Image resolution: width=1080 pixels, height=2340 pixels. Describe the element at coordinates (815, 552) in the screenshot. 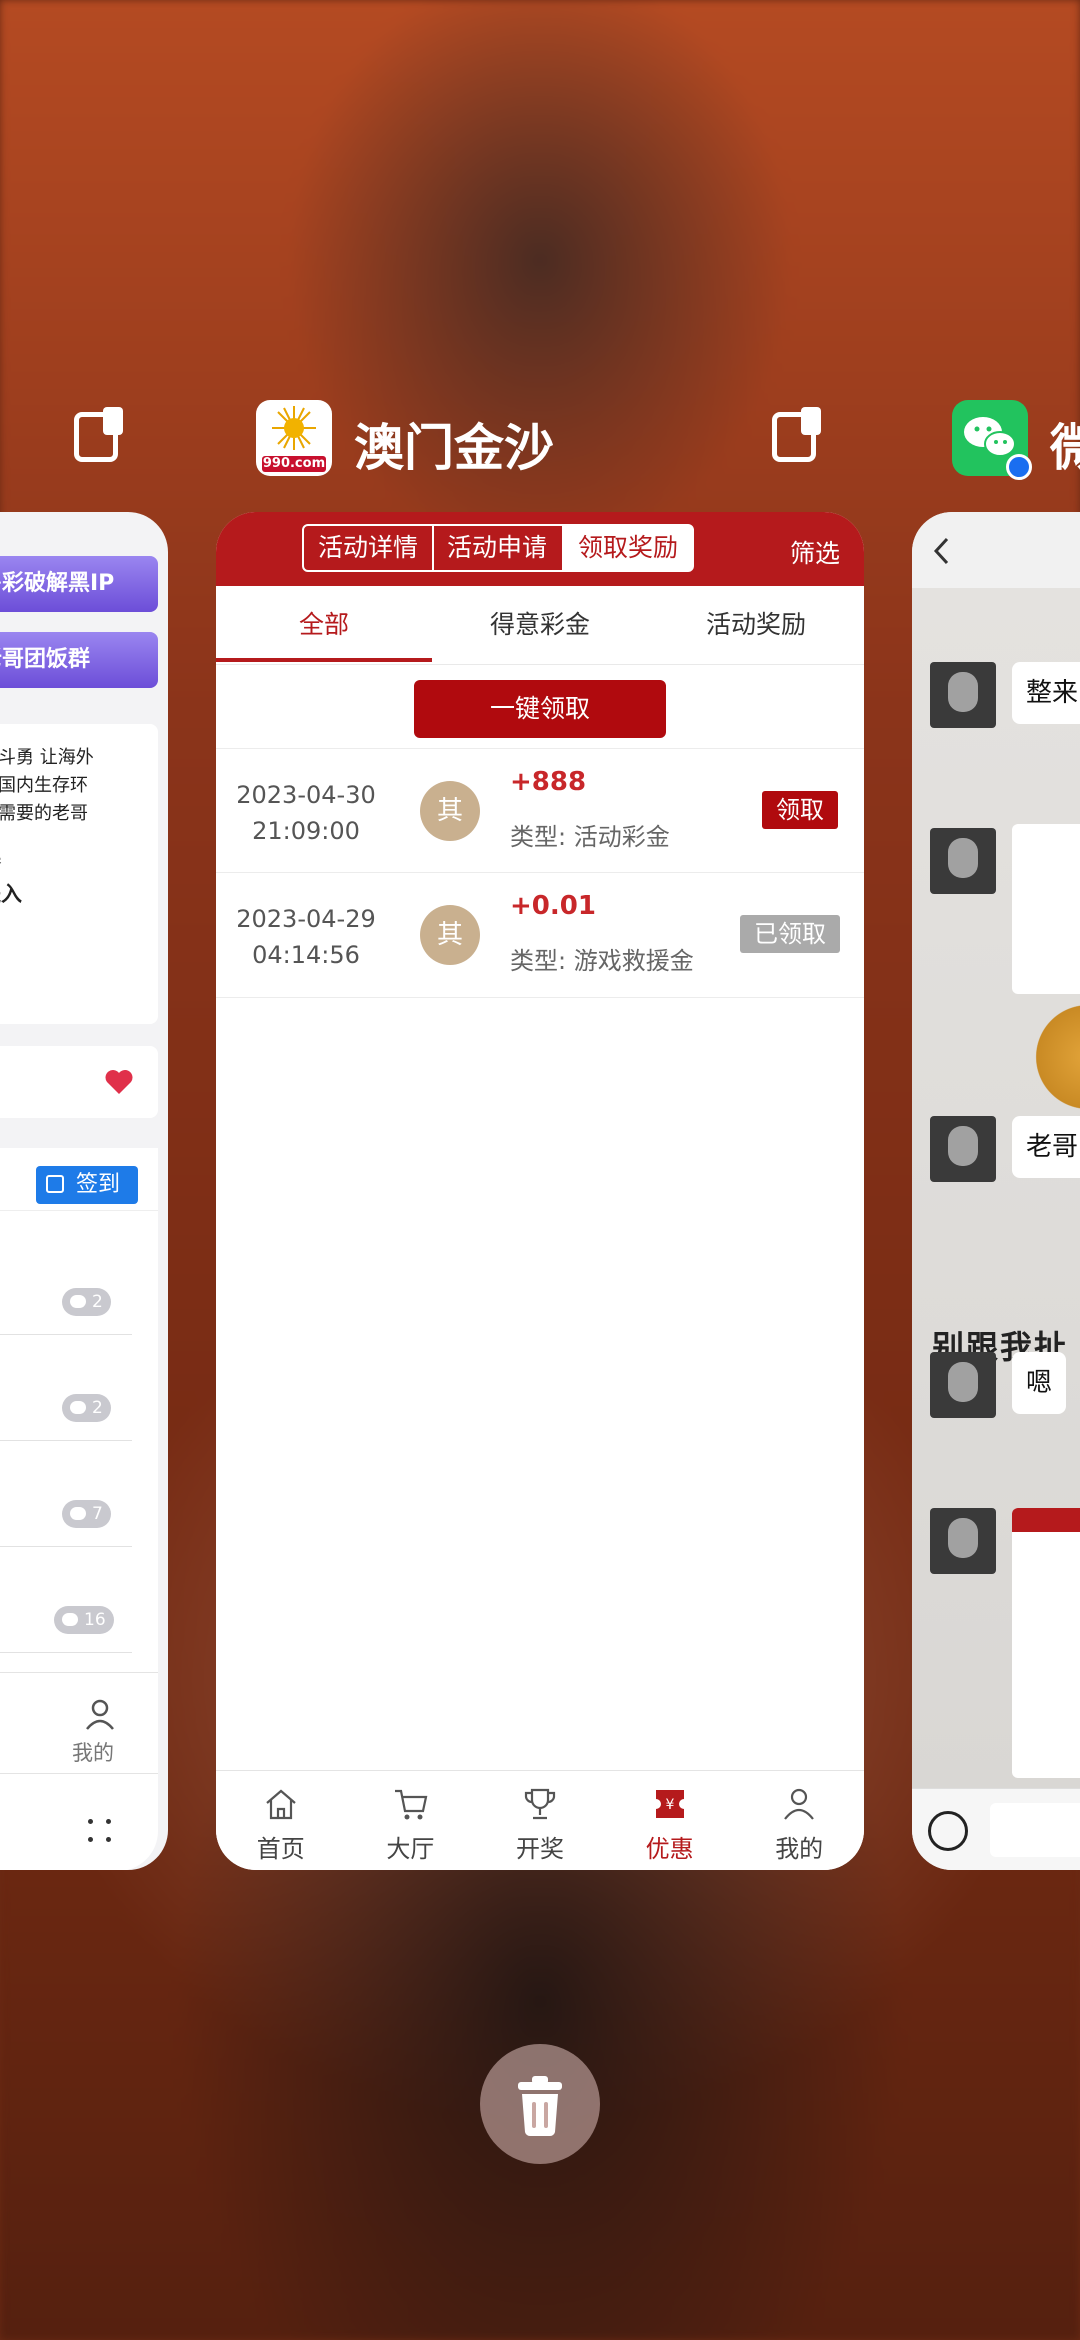

I see `filter-button: 筛选` at that location.